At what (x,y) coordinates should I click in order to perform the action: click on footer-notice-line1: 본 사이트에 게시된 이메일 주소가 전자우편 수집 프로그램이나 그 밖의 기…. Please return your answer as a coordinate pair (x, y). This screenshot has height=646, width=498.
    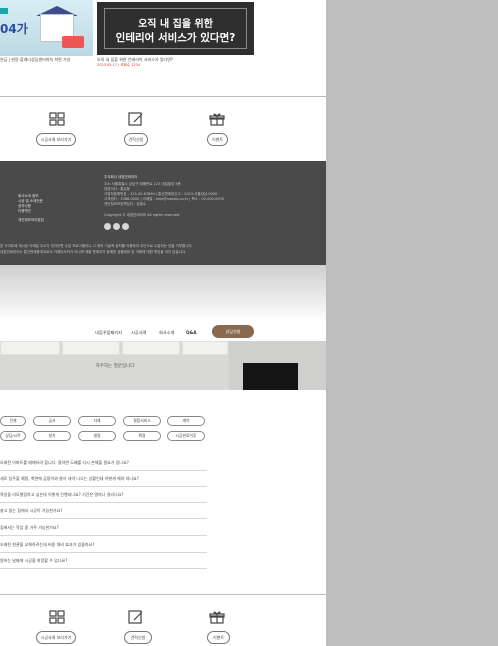
    Looking at the image, I should click on (96, 246).